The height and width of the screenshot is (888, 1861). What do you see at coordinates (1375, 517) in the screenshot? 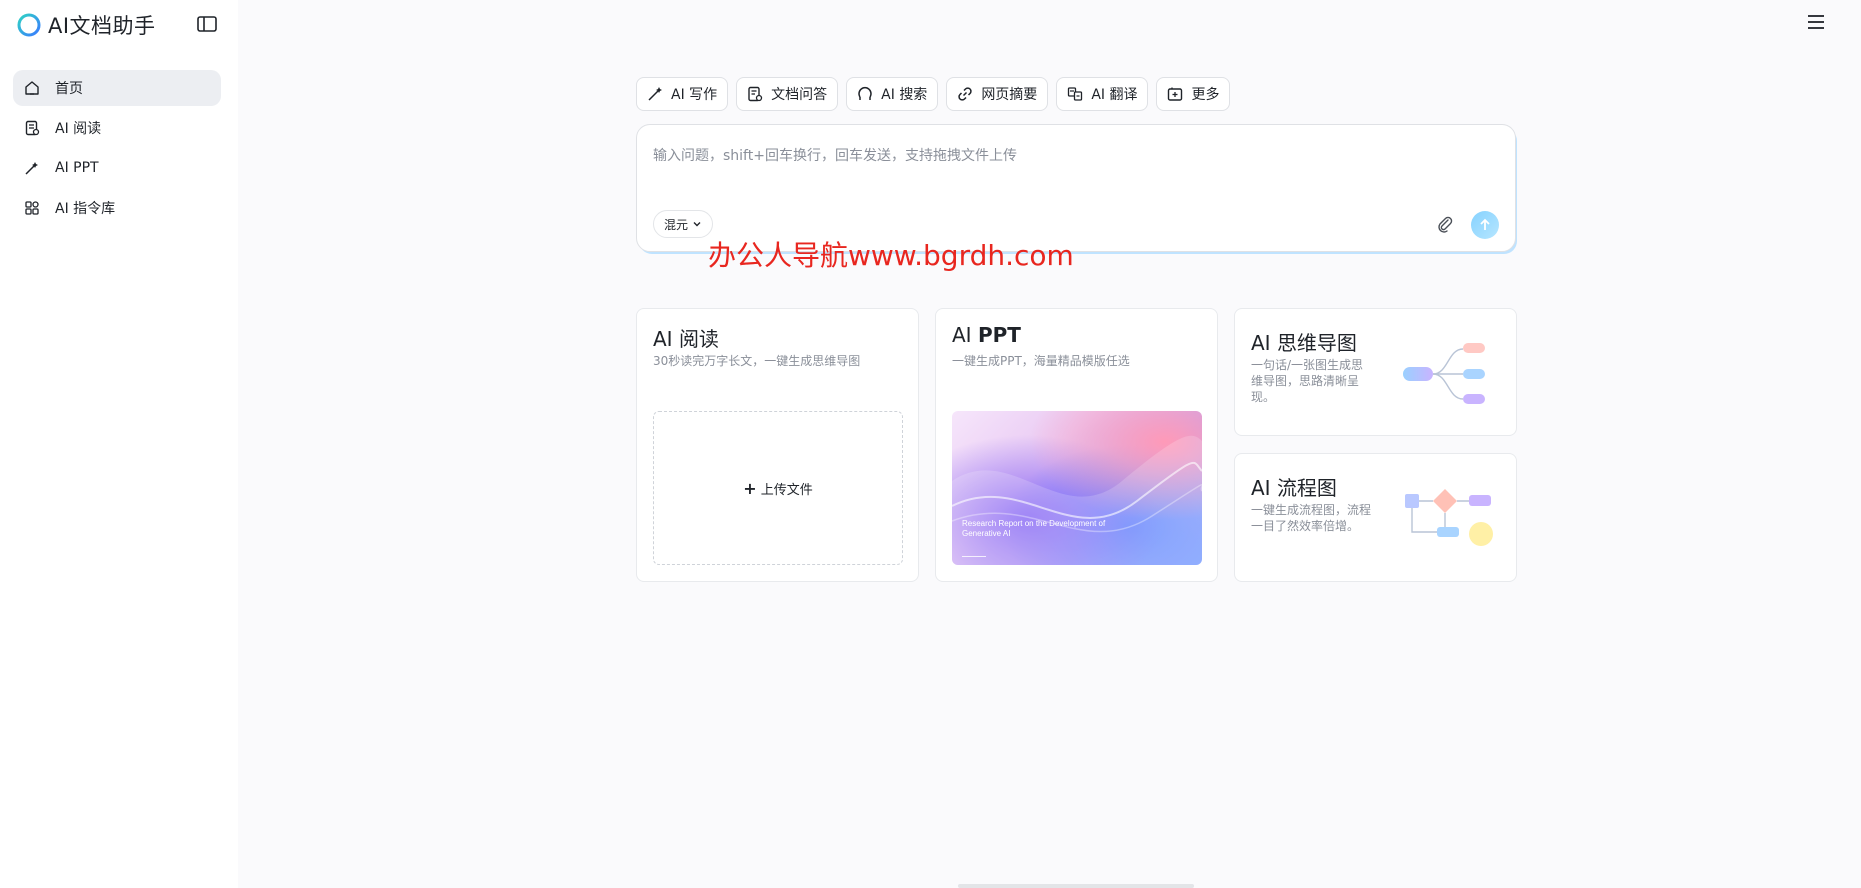
I see `ai-flowchart-card: AI 流程图 一键生成流程图，流程一目了然效率倍增。` at bounding box center [1375, 517].